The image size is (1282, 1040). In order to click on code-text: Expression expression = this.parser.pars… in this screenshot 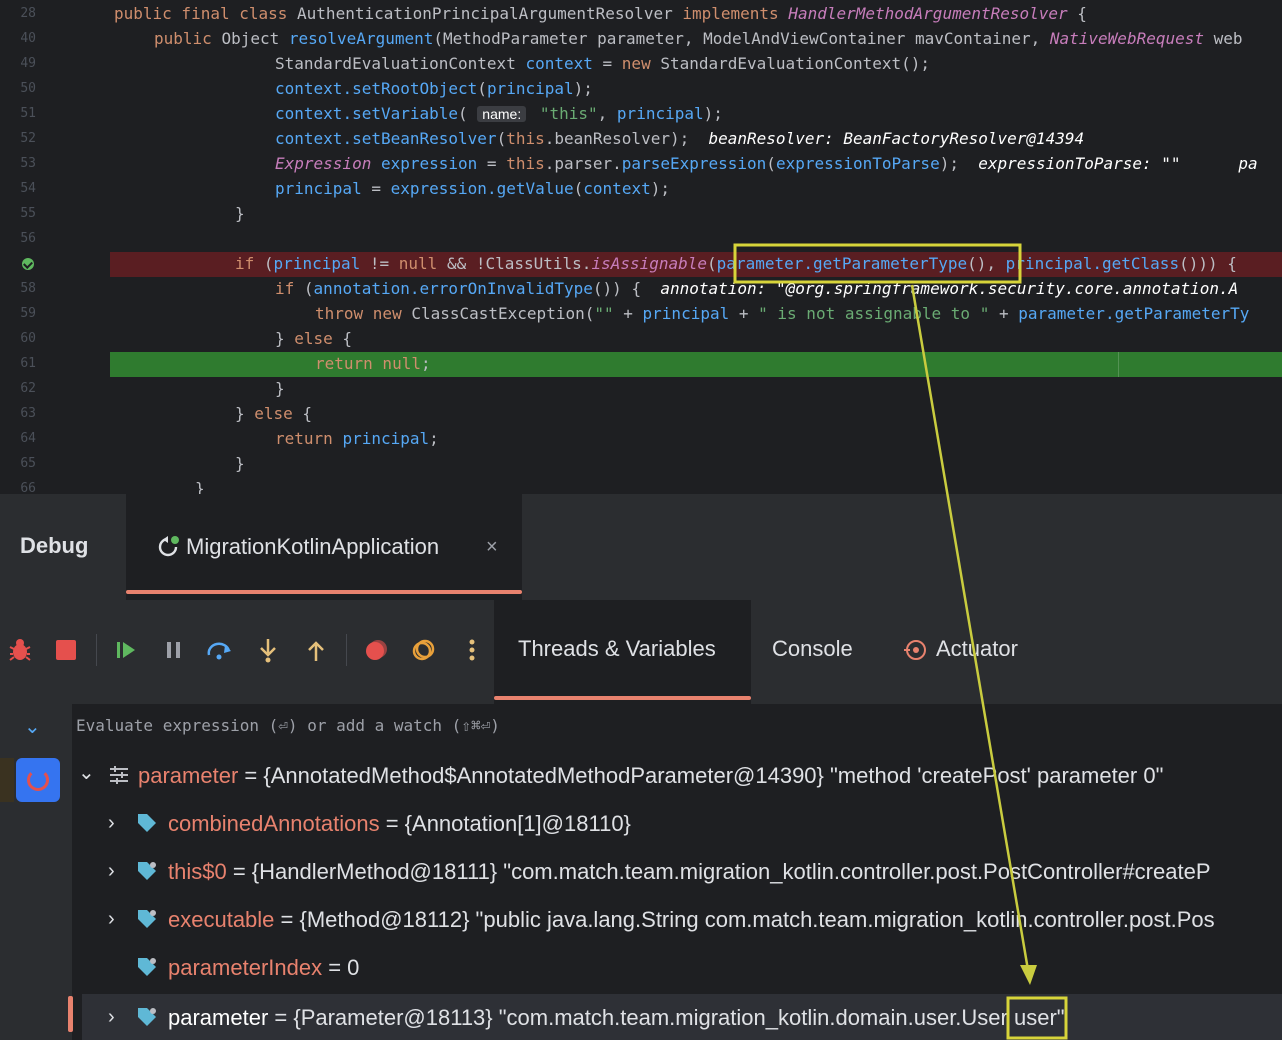, I will do `click(766, 163)`.